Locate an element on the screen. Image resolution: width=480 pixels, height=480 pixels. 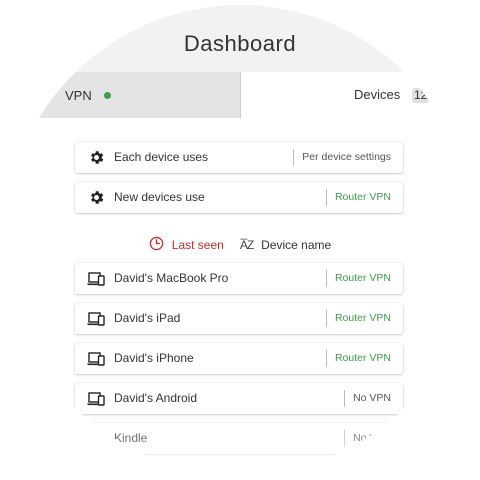
setting-label: Each device uses is located at coordinates (161, 157).